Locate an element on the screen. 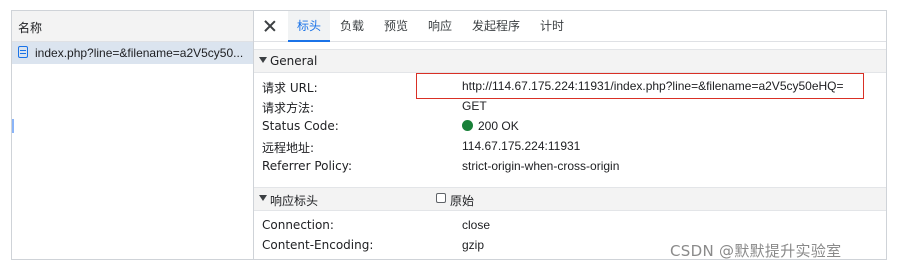 This screenshot has width=898, height=270. url-highlight-box is located at coordinates (640, 86).